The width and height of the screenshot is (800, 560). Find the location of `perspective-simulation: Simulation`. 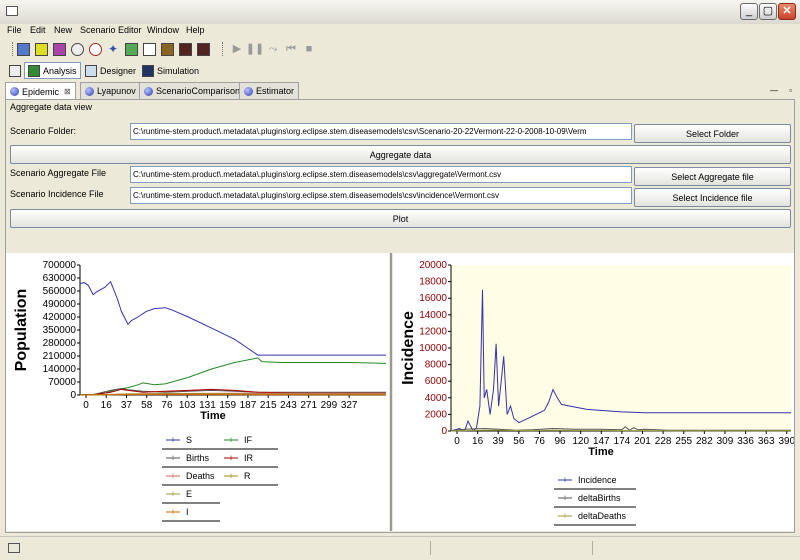

perspective-simulation: Simulation is located at coordinates (170, 70).